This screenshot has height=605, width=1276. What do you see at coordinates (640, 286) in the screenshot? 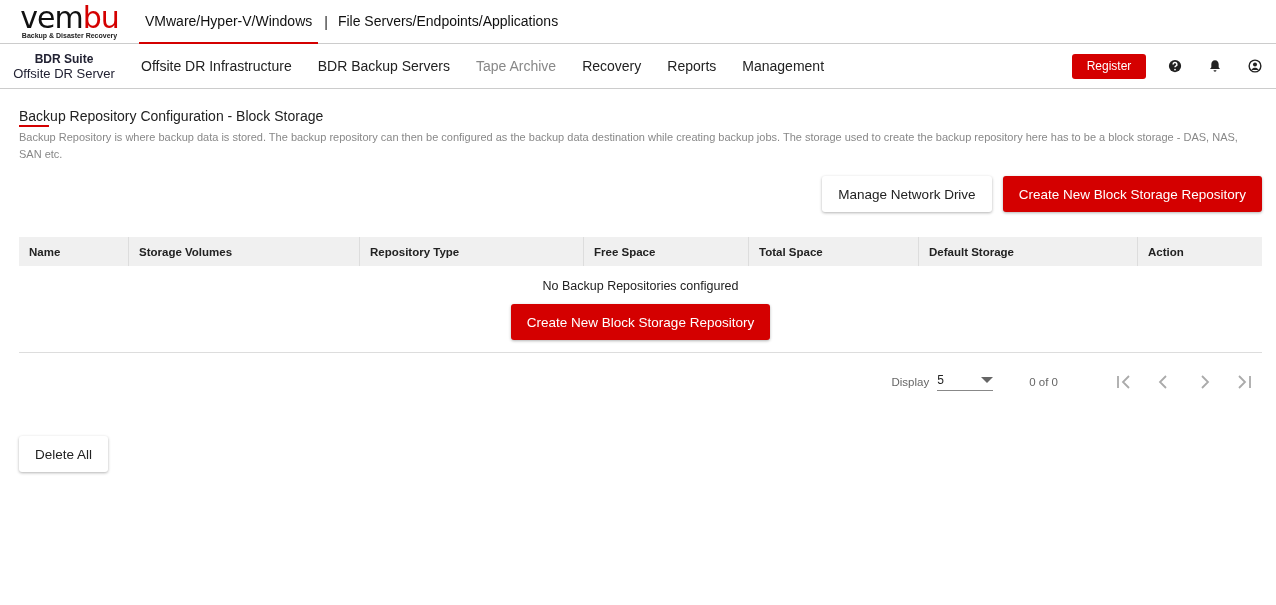
I see `empty-message: No Backup Repositories configured` at bounding box center [640, 286].